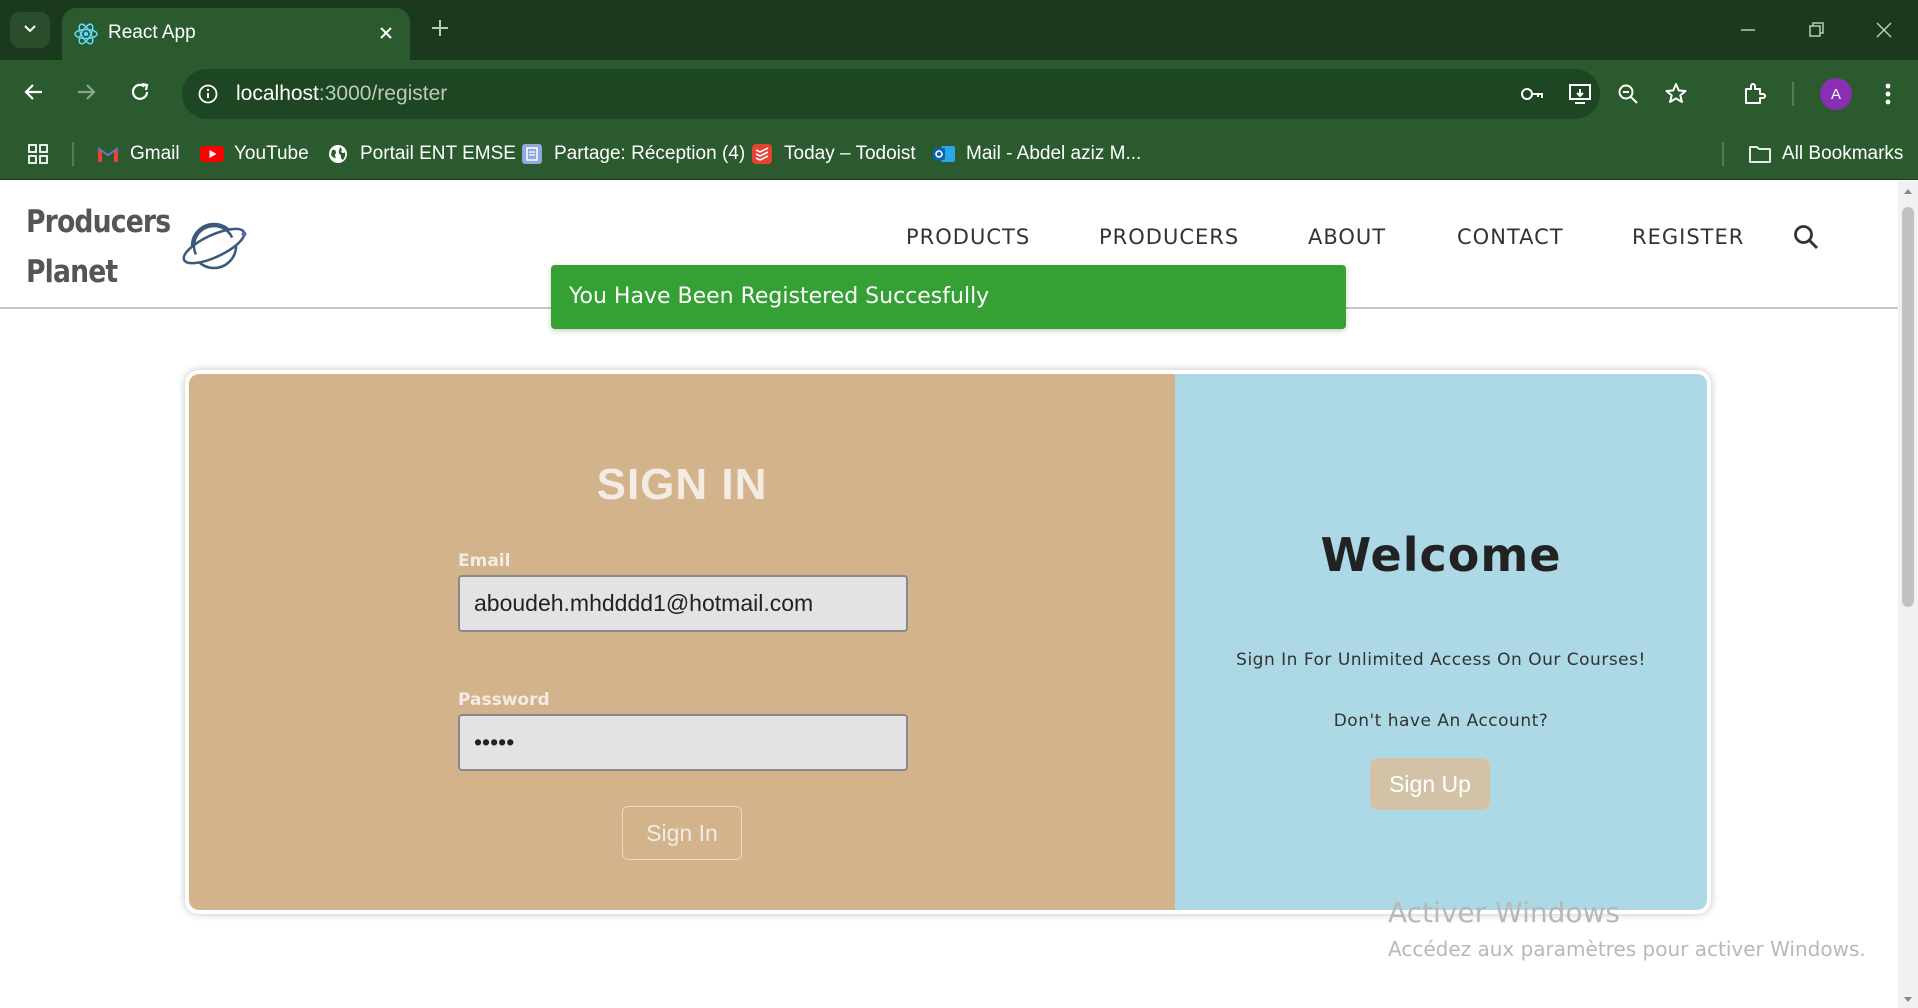  I want to click on new-tab-button, so click(440, 30).